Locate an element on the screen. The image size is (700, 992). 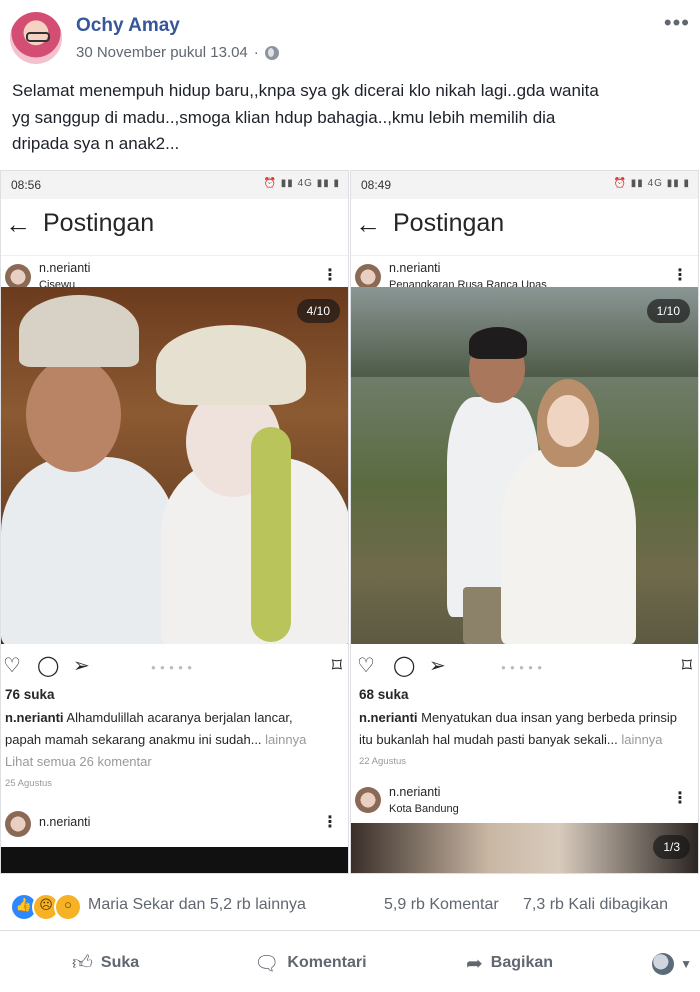
comment-label: Komentari is located at coordinates (327, 962).